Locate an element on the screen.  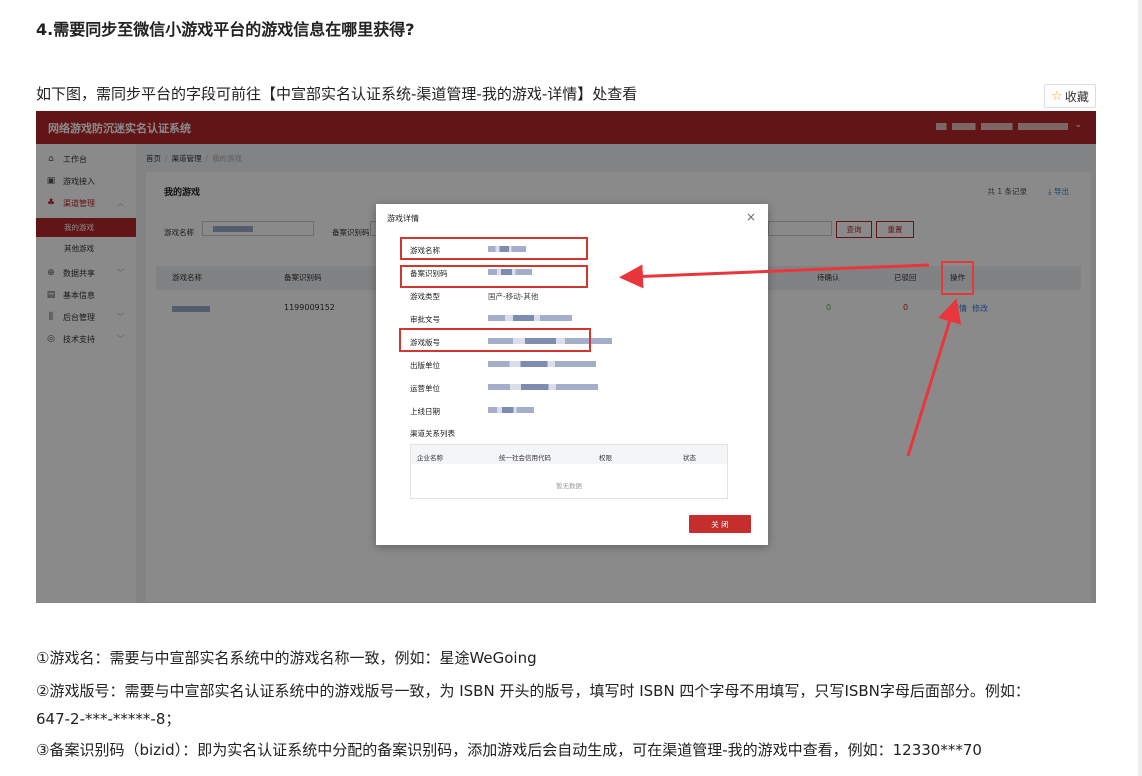
modal-title: 游戏详情 is located at coordinates (403, 218).